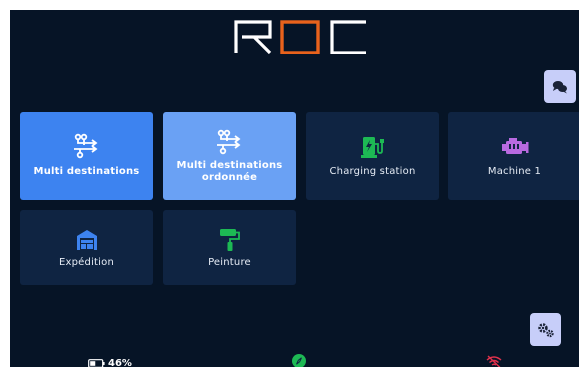 The image size is (579, 367). I want to click on compass-icon, so click(299, 360).